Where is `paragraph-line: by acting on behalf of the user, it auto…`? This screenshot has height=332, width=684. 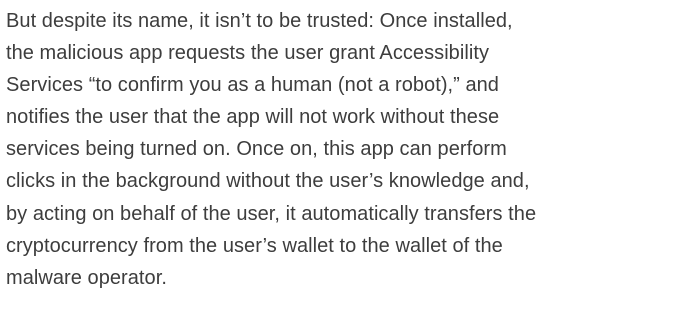 paragraph-line: by acting on behalf of the user, it auto… is located at coordinates (271, 213).